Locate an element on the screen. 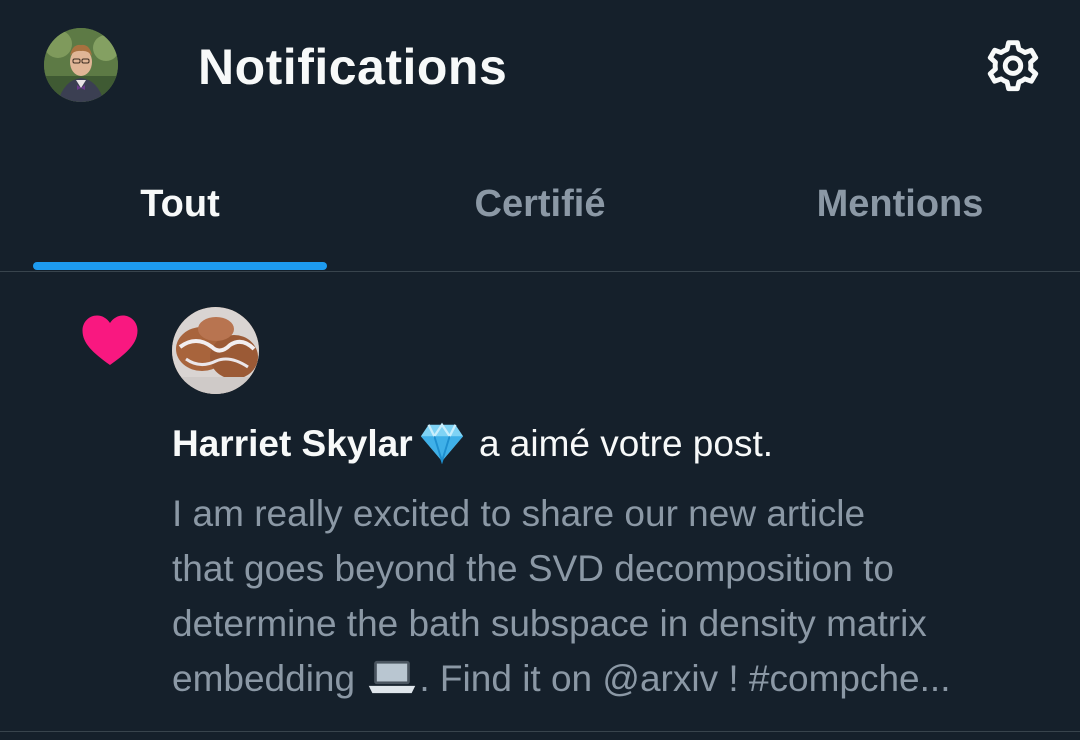 This screenshot has height=740, width=1080. avatar-image is located at coordinates (81, 65).